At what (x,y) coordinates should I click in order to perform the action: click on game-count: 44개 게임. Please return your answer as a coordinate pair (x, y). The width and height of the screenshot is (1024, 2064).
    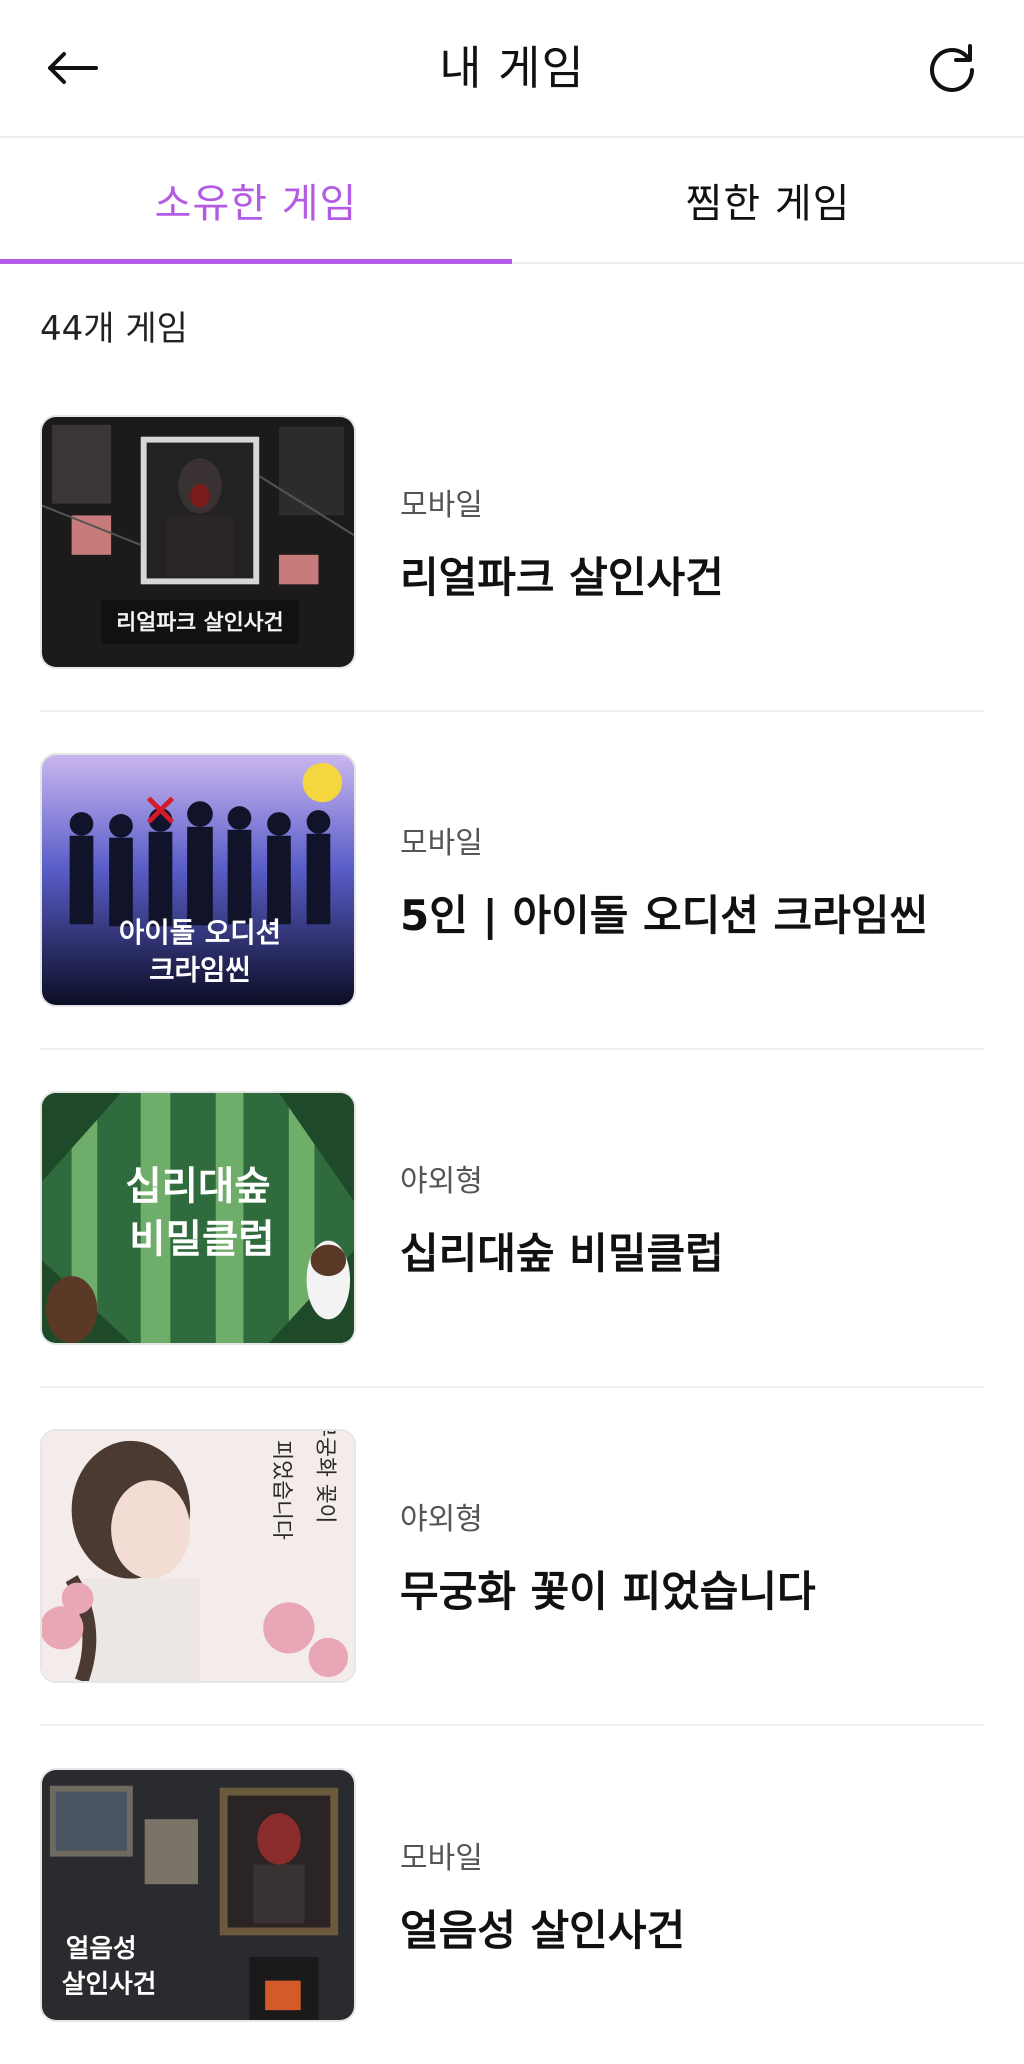
    Looking at the image, I should click on (114, 329).